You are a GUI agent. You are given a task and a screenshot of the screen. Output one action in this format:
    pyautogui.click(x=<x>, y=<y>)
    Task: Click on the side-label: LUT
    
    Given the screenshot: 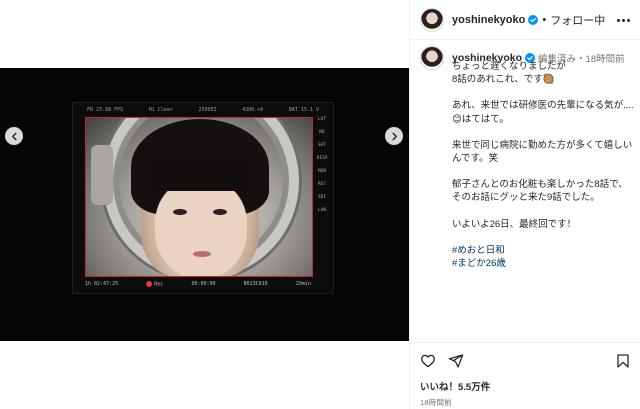 What is the action you would take?
    pyautogui.click(x=322, y=119)
    